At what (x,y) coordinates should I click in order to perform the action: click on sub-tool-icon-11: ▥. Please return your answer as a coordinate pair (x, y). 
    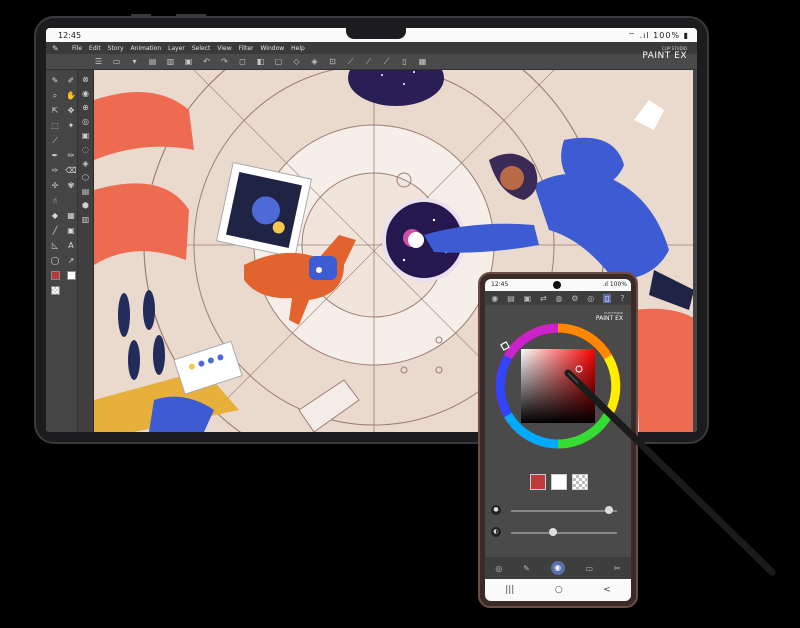
    Looking at the image, I should click on (86, 219).